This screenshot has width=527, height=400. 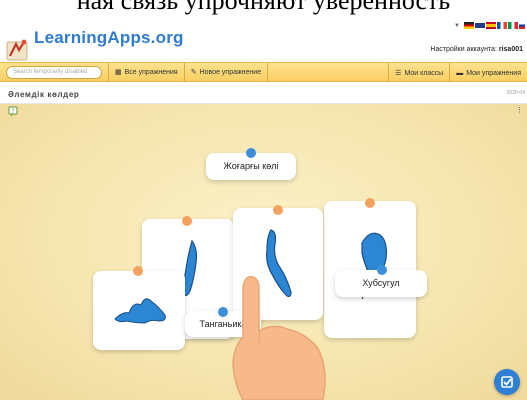 I want to click on chevron-down-icon: ▼, so click(x=457, y=26).